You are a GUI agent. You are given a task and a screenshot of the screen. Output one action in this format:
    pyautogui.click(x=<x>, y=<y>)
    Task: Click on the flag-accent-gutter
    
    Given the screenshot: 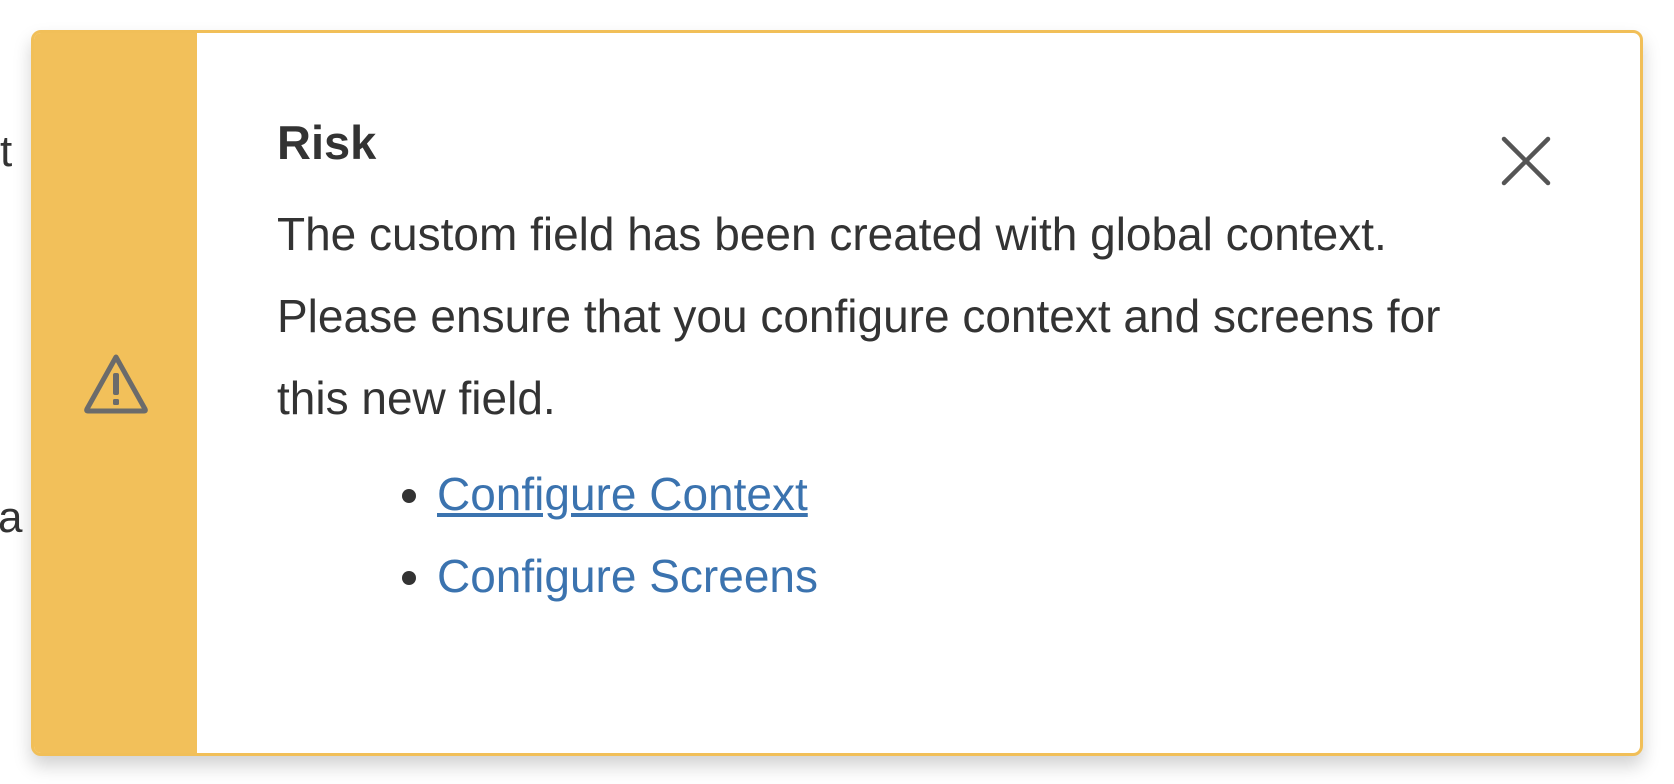 What is the action you would take?
    pyautogui.click(x=115, y=393)
    